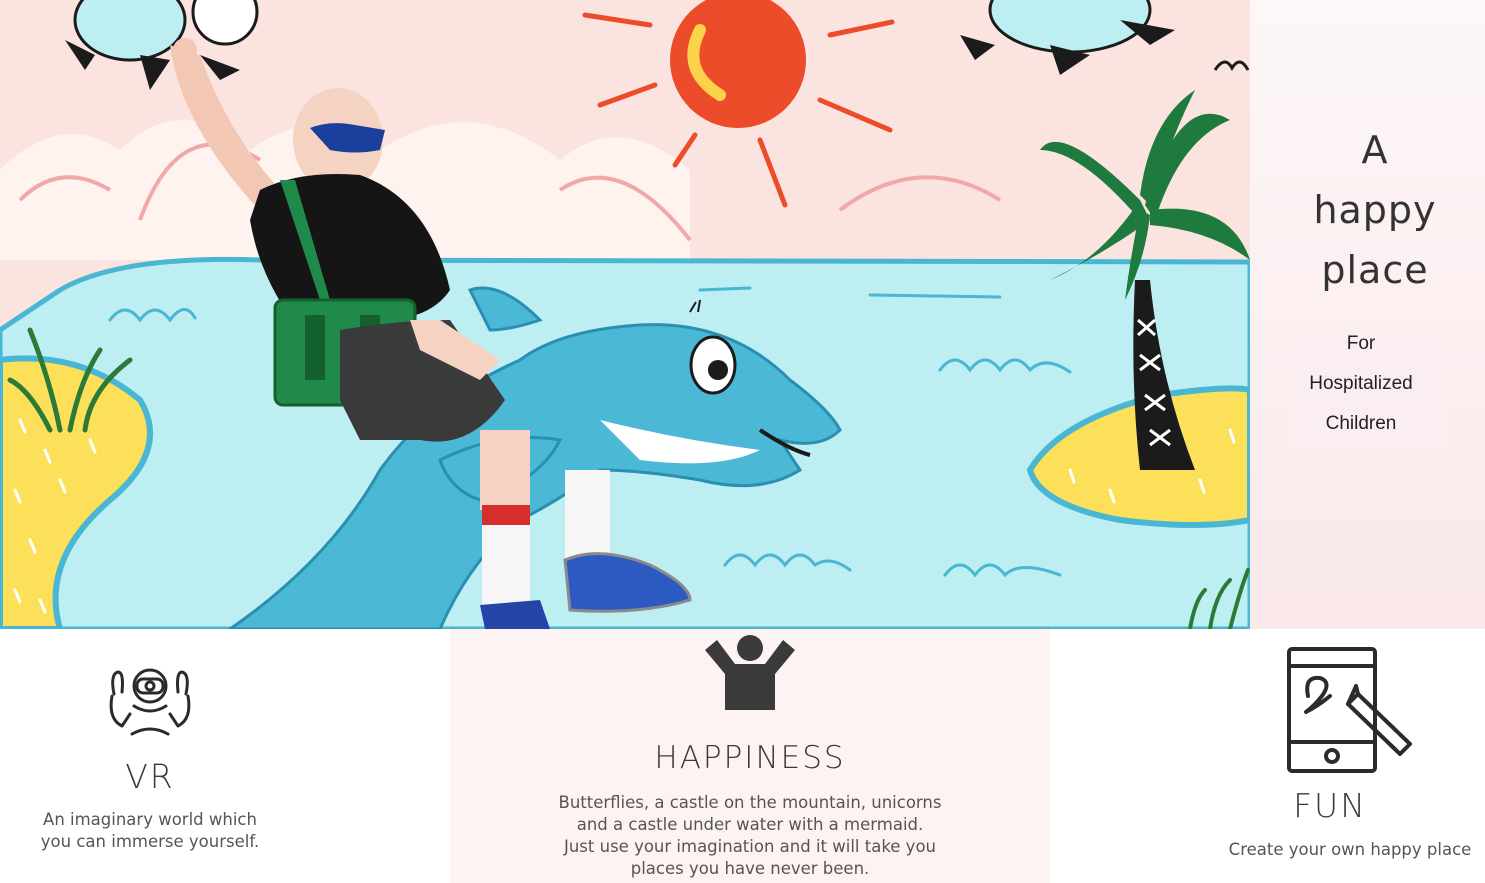  I want to click on tagline-sub-for: For, so click(1361, 343).